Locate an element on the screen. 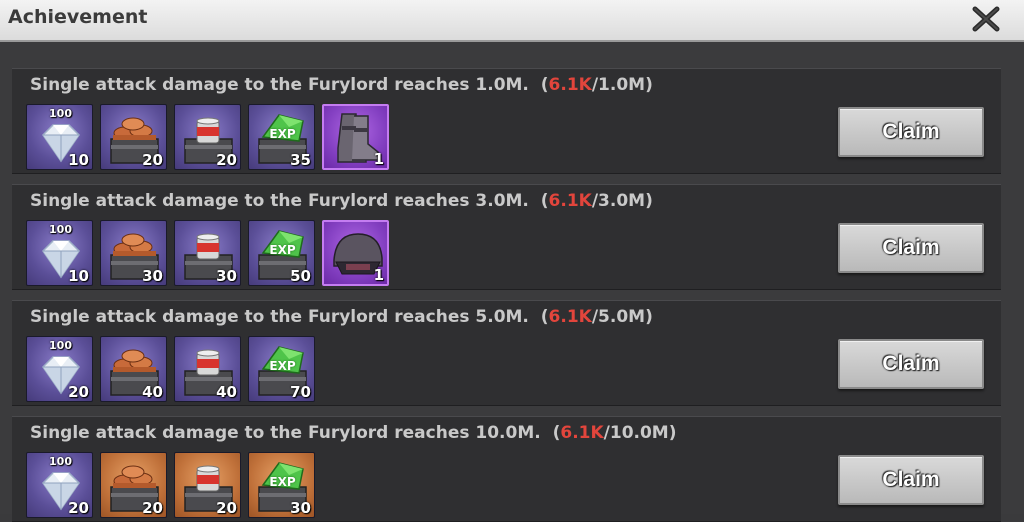  reward-quantity: 50 is located at coordinates (300, 276).